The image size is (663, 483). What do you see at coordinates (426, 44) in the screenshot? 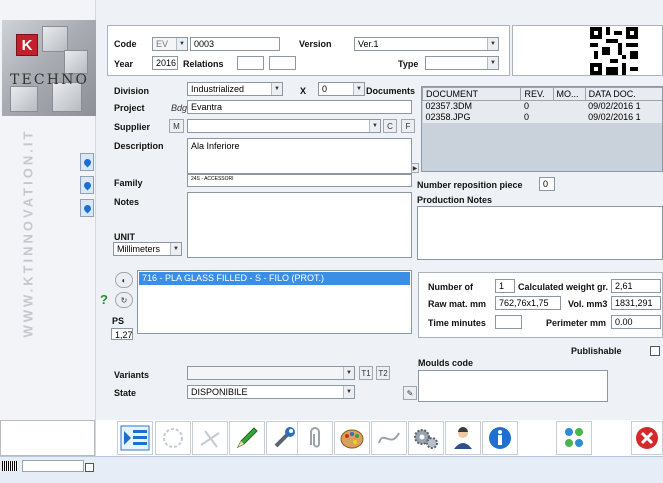
I see `version-select: Ver.1 ▼` at bounding box center [426, 44].